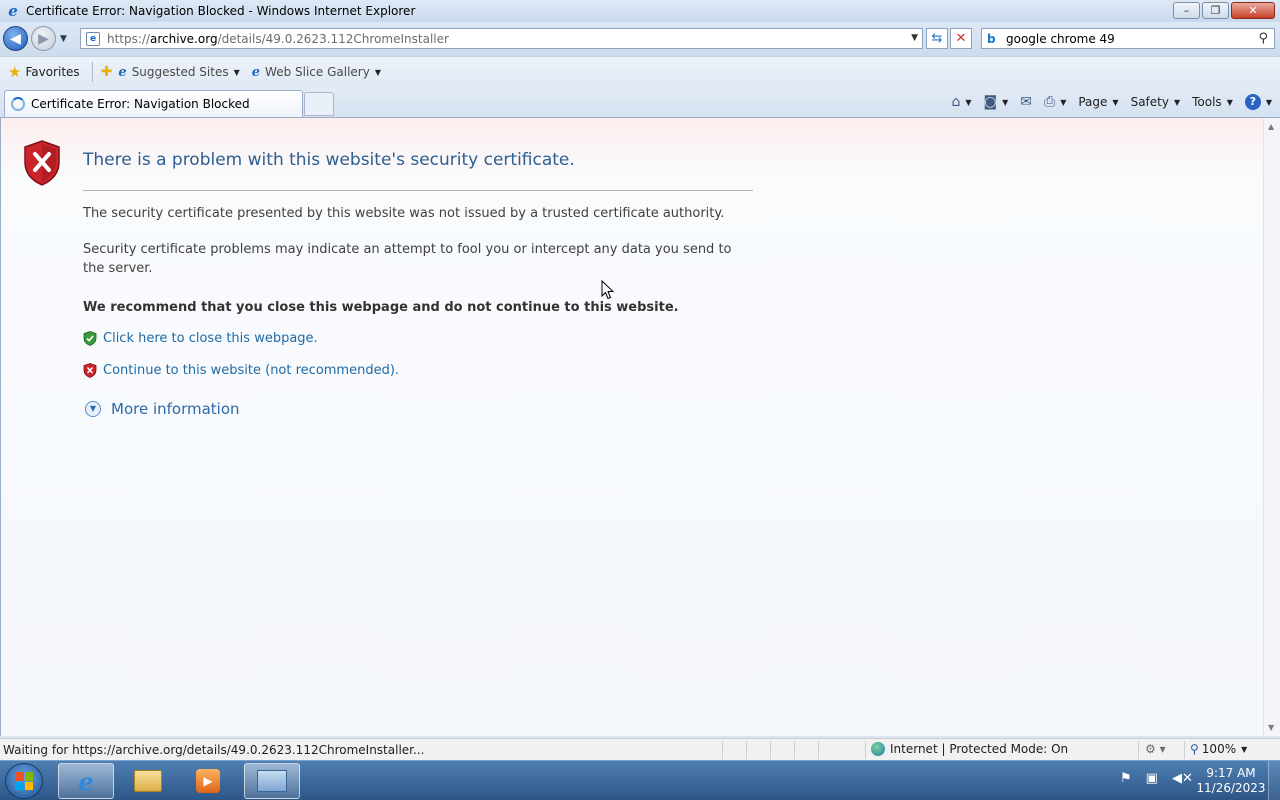 The width and height of the screenshot is (1280, 800). Describe the element at coordinates (1253, 10) in the screenshot. I see `close-window-button: ✕` at that location.